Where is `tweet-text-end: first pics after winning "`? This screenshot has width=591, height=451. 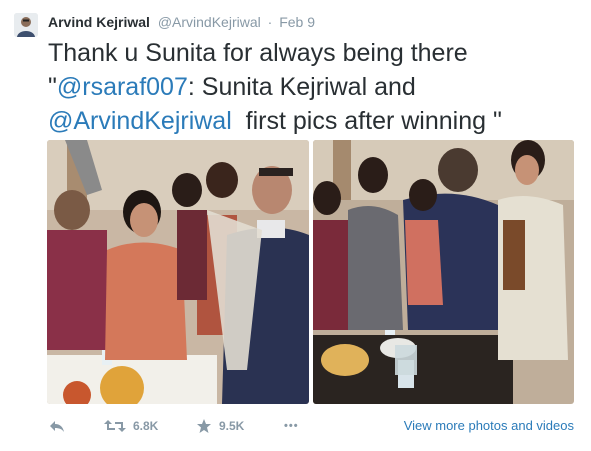 tweet-text-end: first pics after winning " is located at coordinates (366, 121).